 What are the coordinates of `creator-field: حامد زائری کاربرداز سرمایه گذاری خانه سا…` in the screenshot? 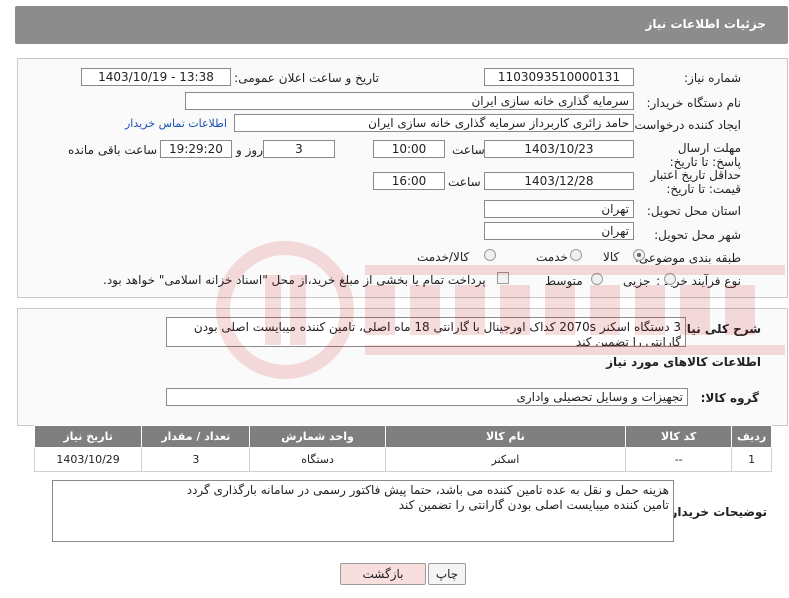 It's located at (434, 123).